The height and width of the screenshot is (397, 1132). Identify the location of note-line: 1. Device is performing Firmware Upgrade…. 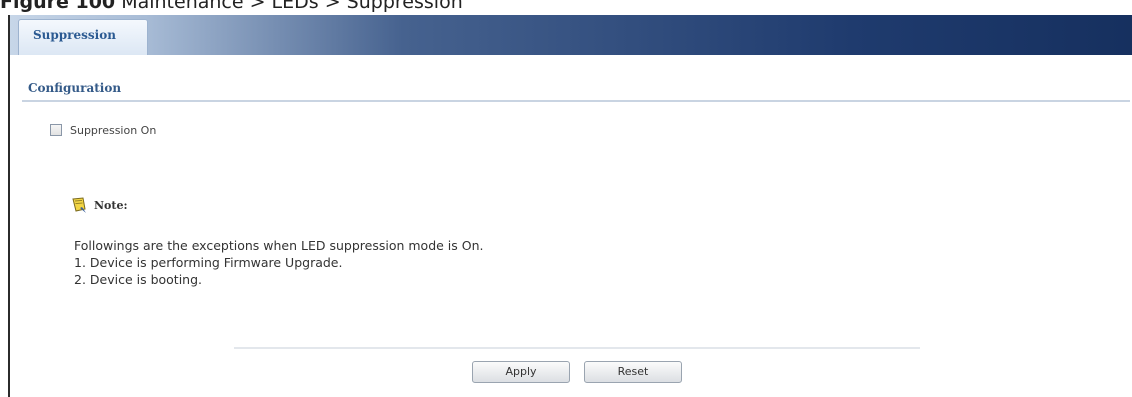
(208, 262).